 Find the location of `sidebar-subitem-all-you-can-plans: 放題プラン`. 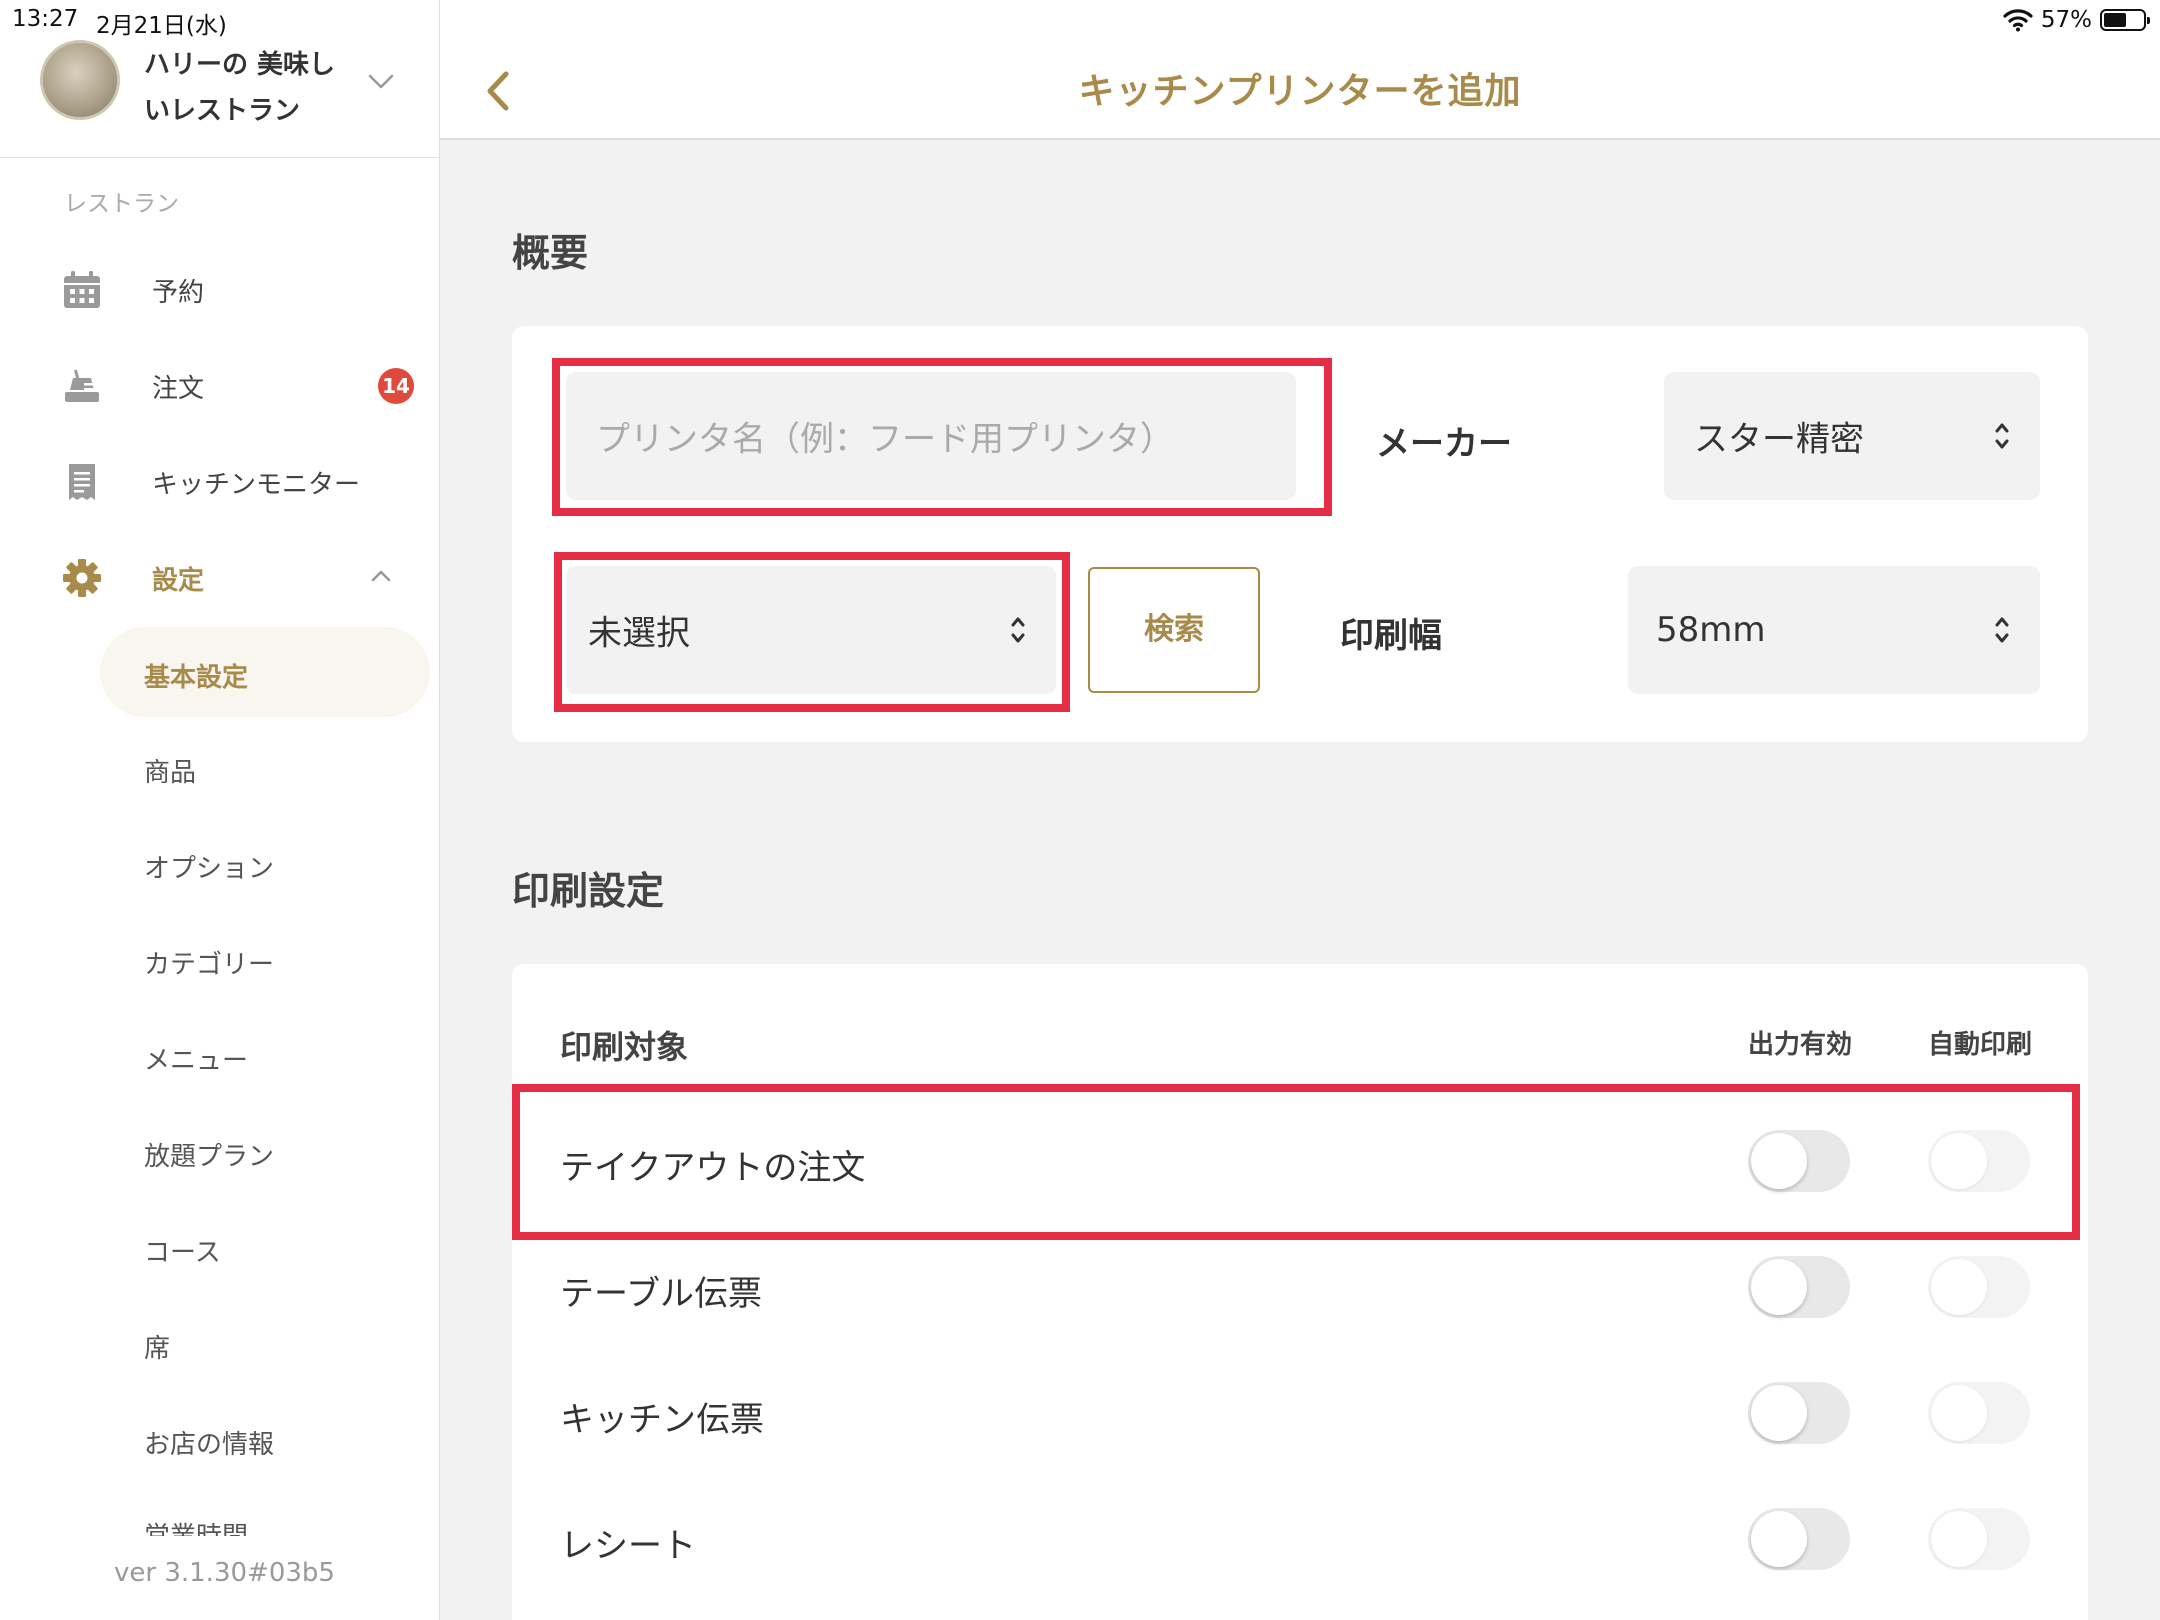

sidebar-subitem-all-you-can-plans: 放題プラン is located at coordinates (265, 1151).